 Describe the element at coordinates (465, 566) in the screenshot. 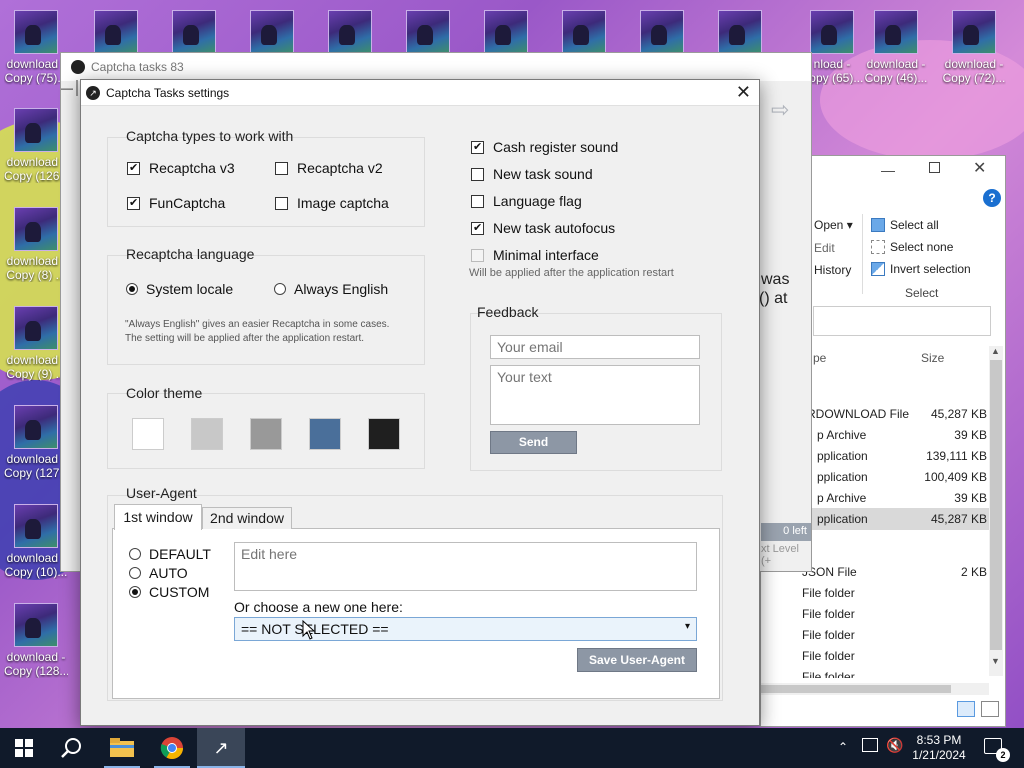

I see `user-agent-edit-input` at that location.